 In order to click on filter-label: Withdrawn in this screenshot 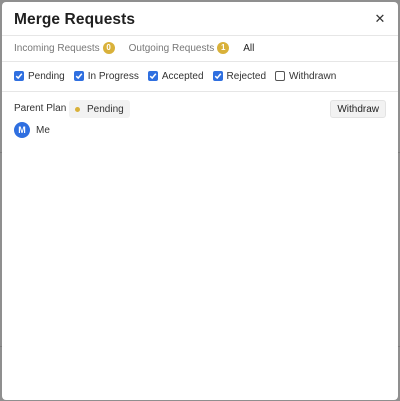, I will do `click(313, 76)`.